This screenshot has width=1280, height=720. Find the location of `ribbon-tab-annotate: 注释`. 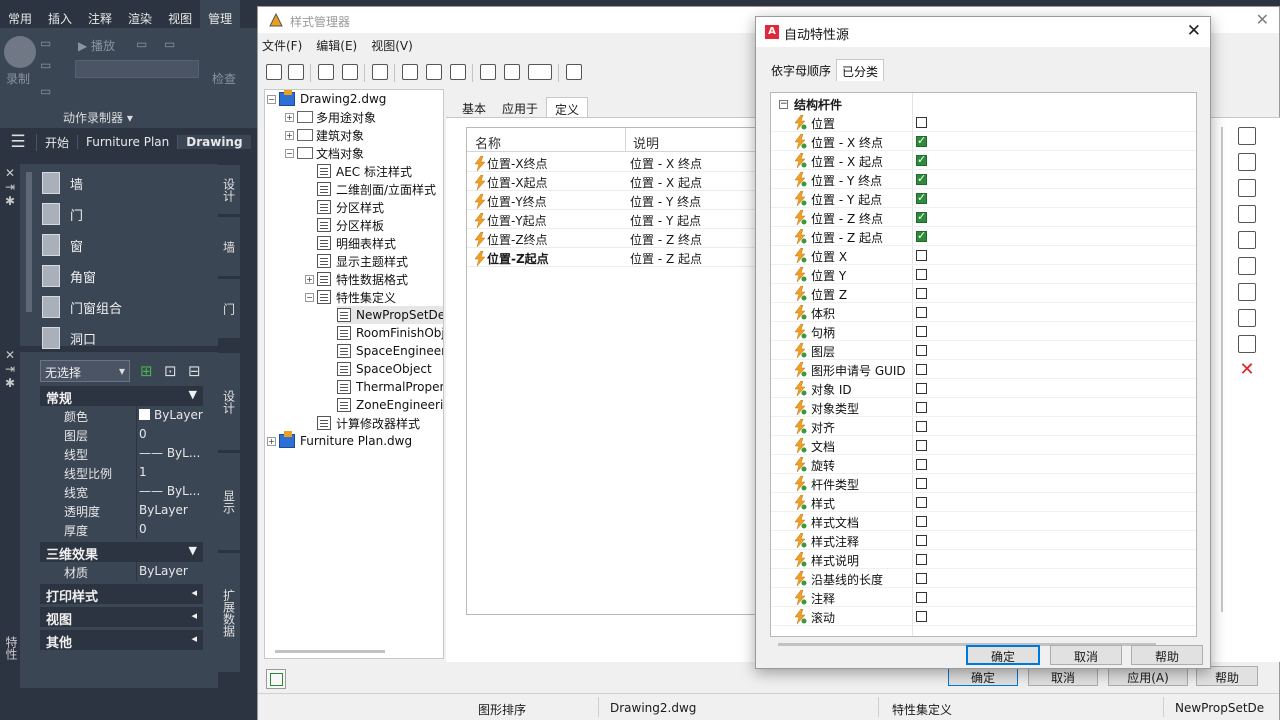

ribbon-tab-annotate: 注释 is located at coordinates (100, 14).